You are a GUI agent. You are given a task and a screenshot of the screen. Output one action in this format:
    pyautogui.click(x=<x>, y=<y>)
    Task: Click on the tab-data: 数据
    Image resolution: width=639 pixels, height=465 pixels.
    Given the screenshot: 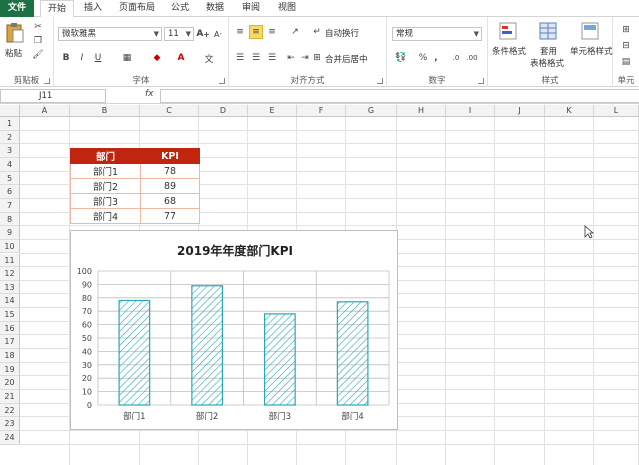 What is the action you would take?
    pyautogui.click(x=215, y=8)
    